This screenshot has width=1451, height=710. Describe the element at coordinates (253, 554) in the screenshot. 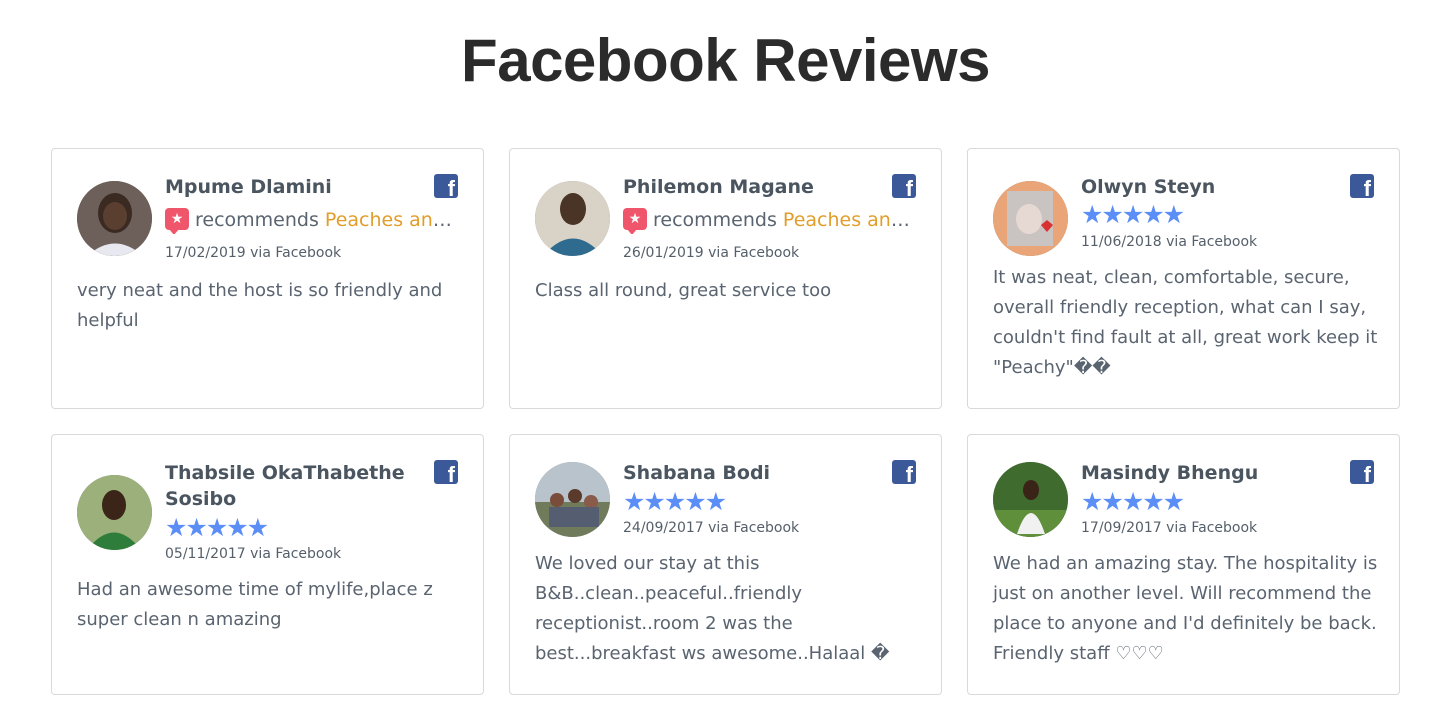

I see `review-date: 05/11/2017 via Facebook` at that location.